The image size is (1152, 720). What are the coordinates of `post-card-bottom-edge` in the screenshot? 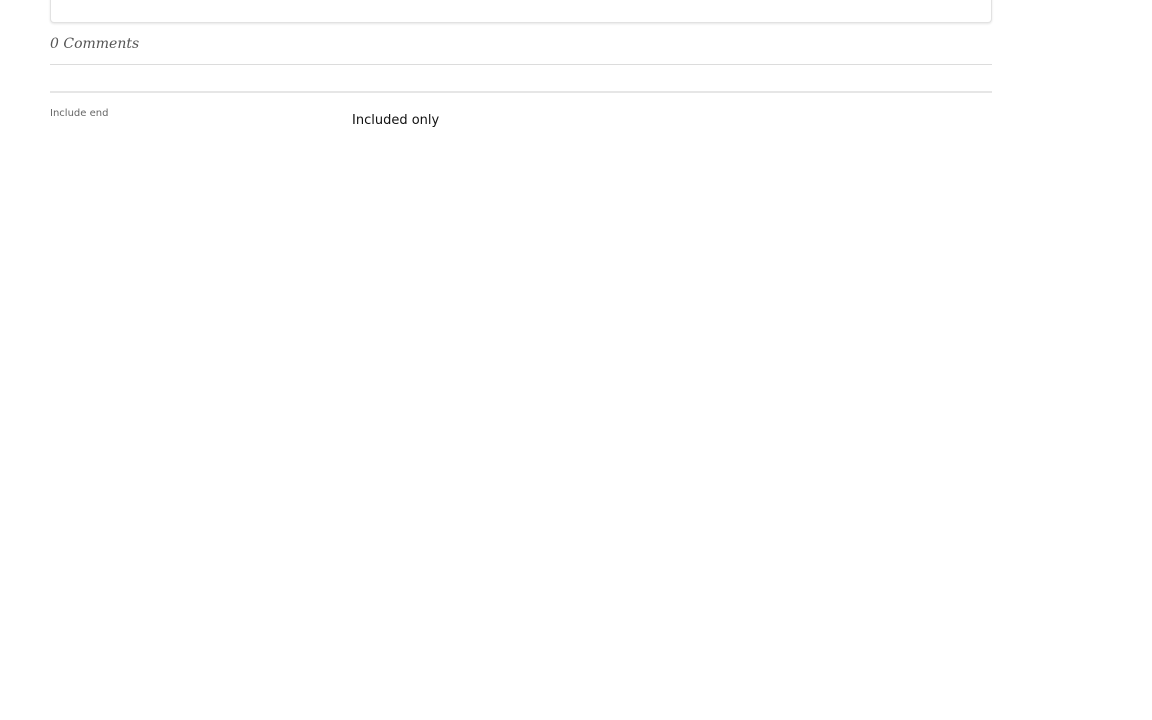 It's located at (521, 11).